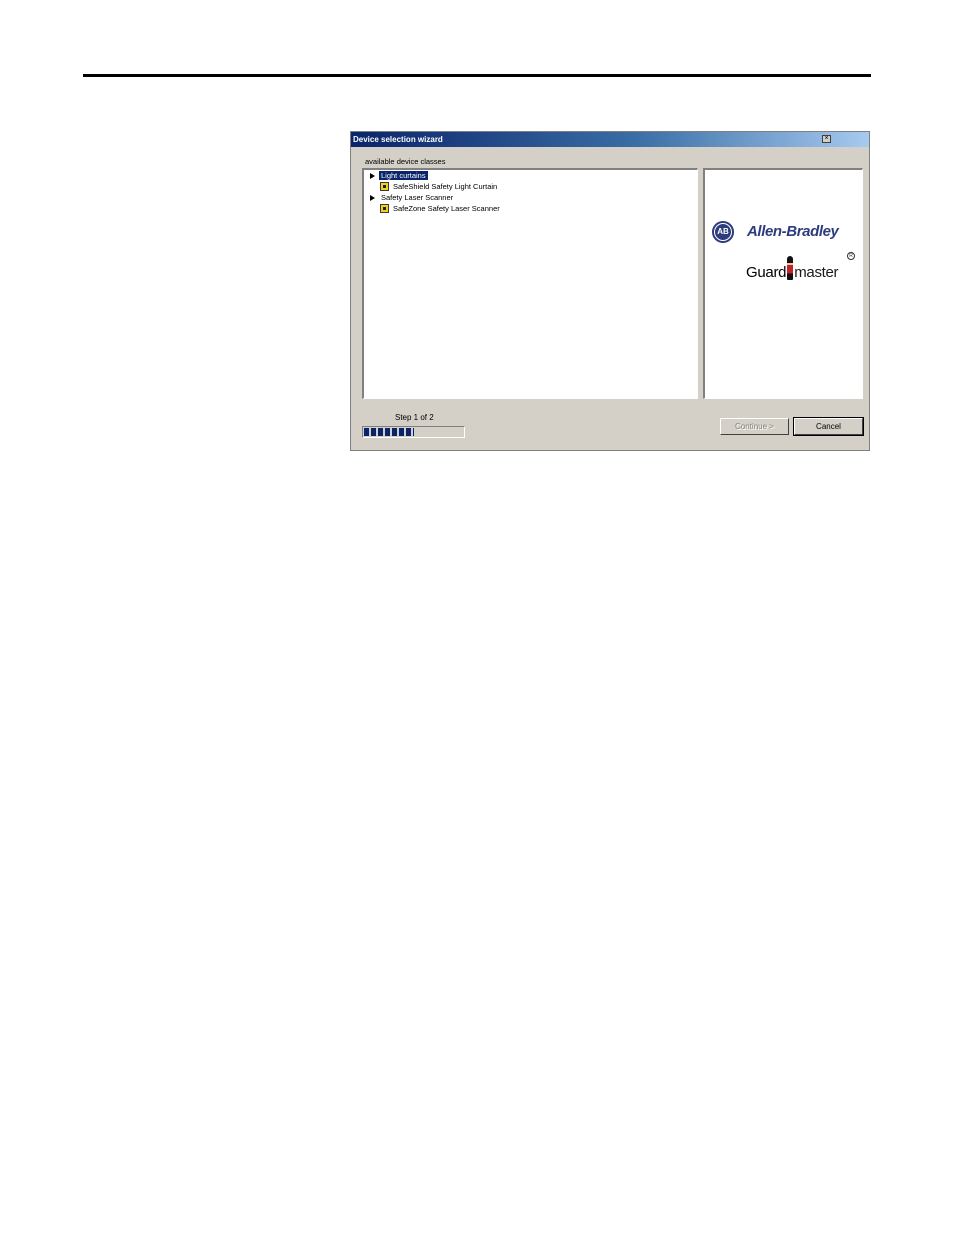  I want to click on cancel-button: Cancel, so click(828, 426).